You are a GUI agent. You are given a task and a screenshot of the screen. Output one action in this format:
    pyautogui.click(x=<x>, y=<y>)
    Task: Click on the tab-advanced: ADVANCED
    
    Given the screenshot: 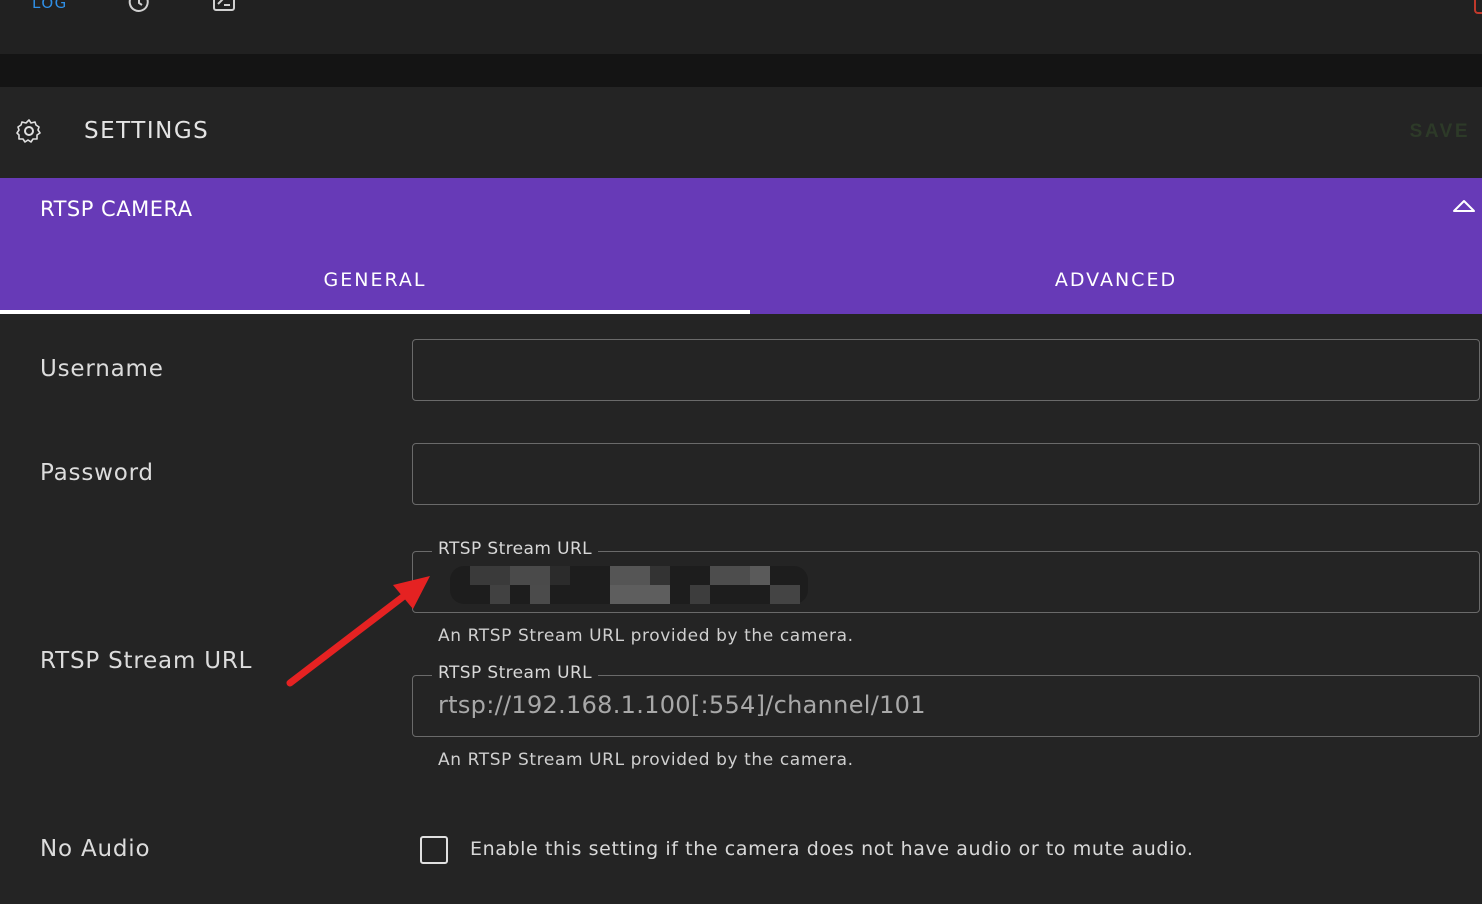 What is the action you would take?
    pyautogui.click(x=1116, y=280)
    